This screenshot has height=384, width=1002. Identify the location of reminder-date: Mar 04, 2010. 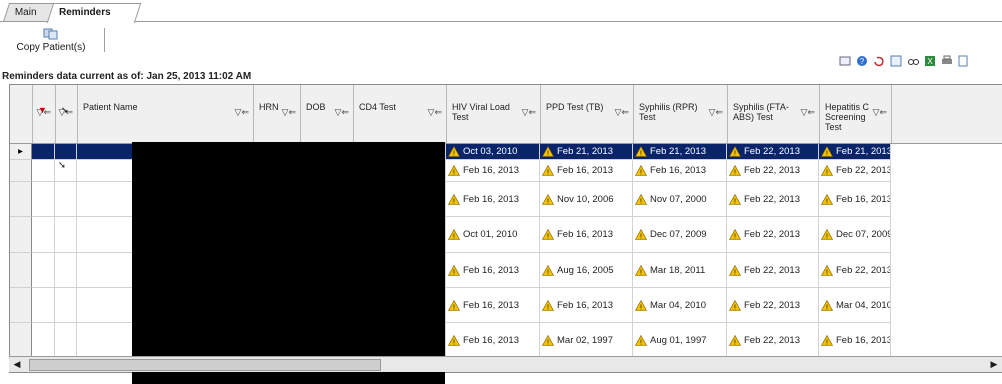
(863, 305).